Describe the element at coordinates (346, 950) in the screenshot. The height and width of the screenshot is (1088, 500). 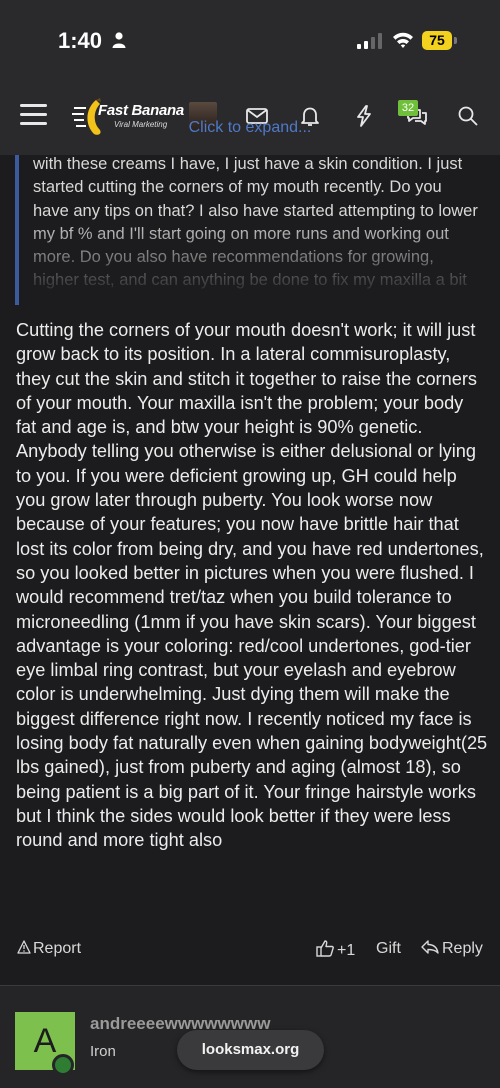
I see `like-count: +1` at that location.